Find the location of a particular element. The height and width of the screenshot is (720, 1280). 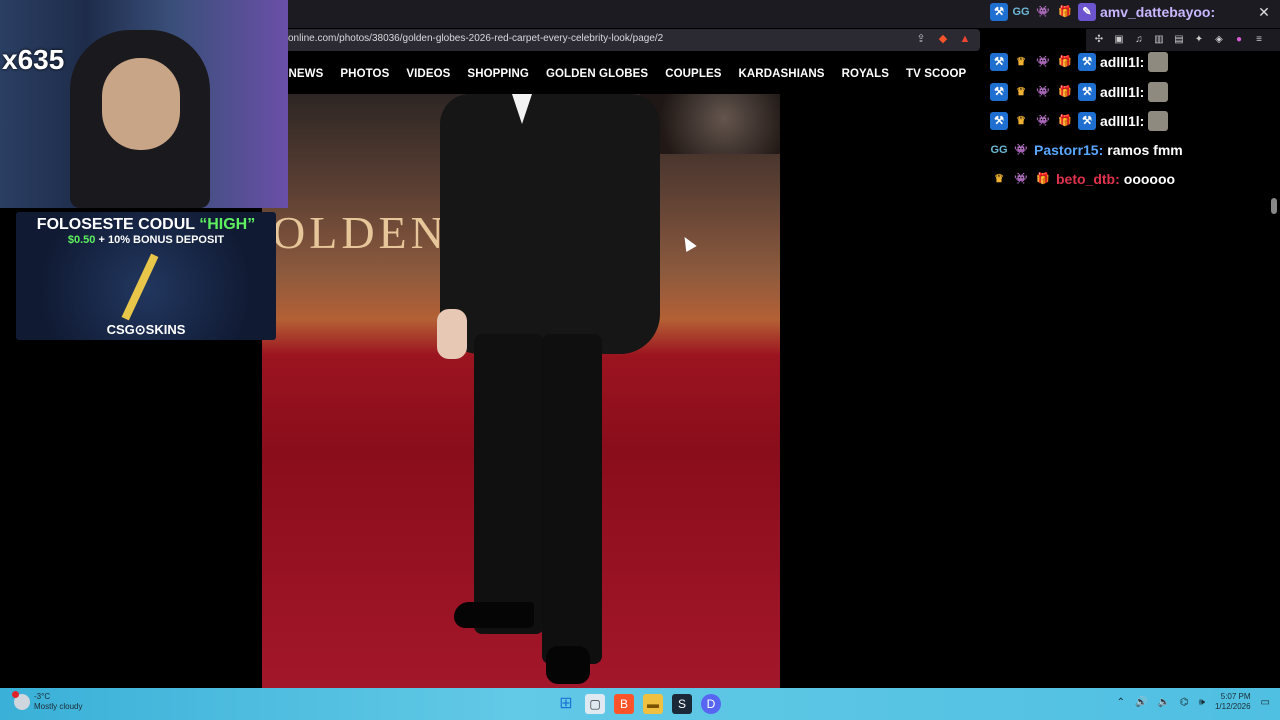

clock: 5:07 PM 1/12/2026 is located at coordinates (1233, 702).